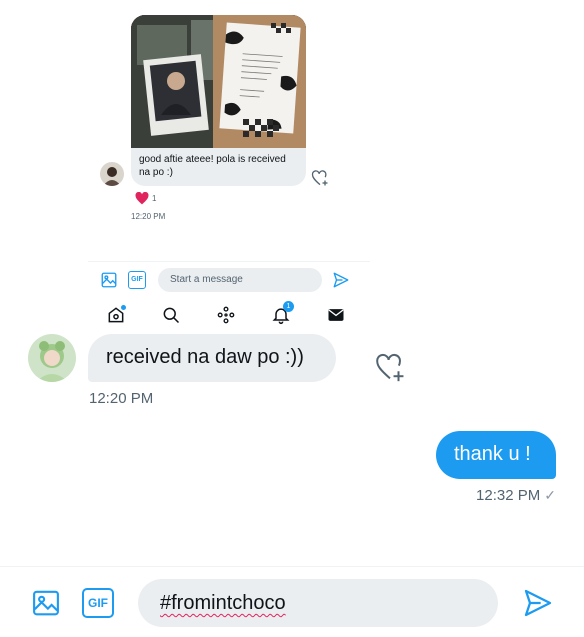 This screenshot has width=584, height=637. Describe the element at coordinates (142, 198) in the screenshot. I see `heart-icon` at that location.